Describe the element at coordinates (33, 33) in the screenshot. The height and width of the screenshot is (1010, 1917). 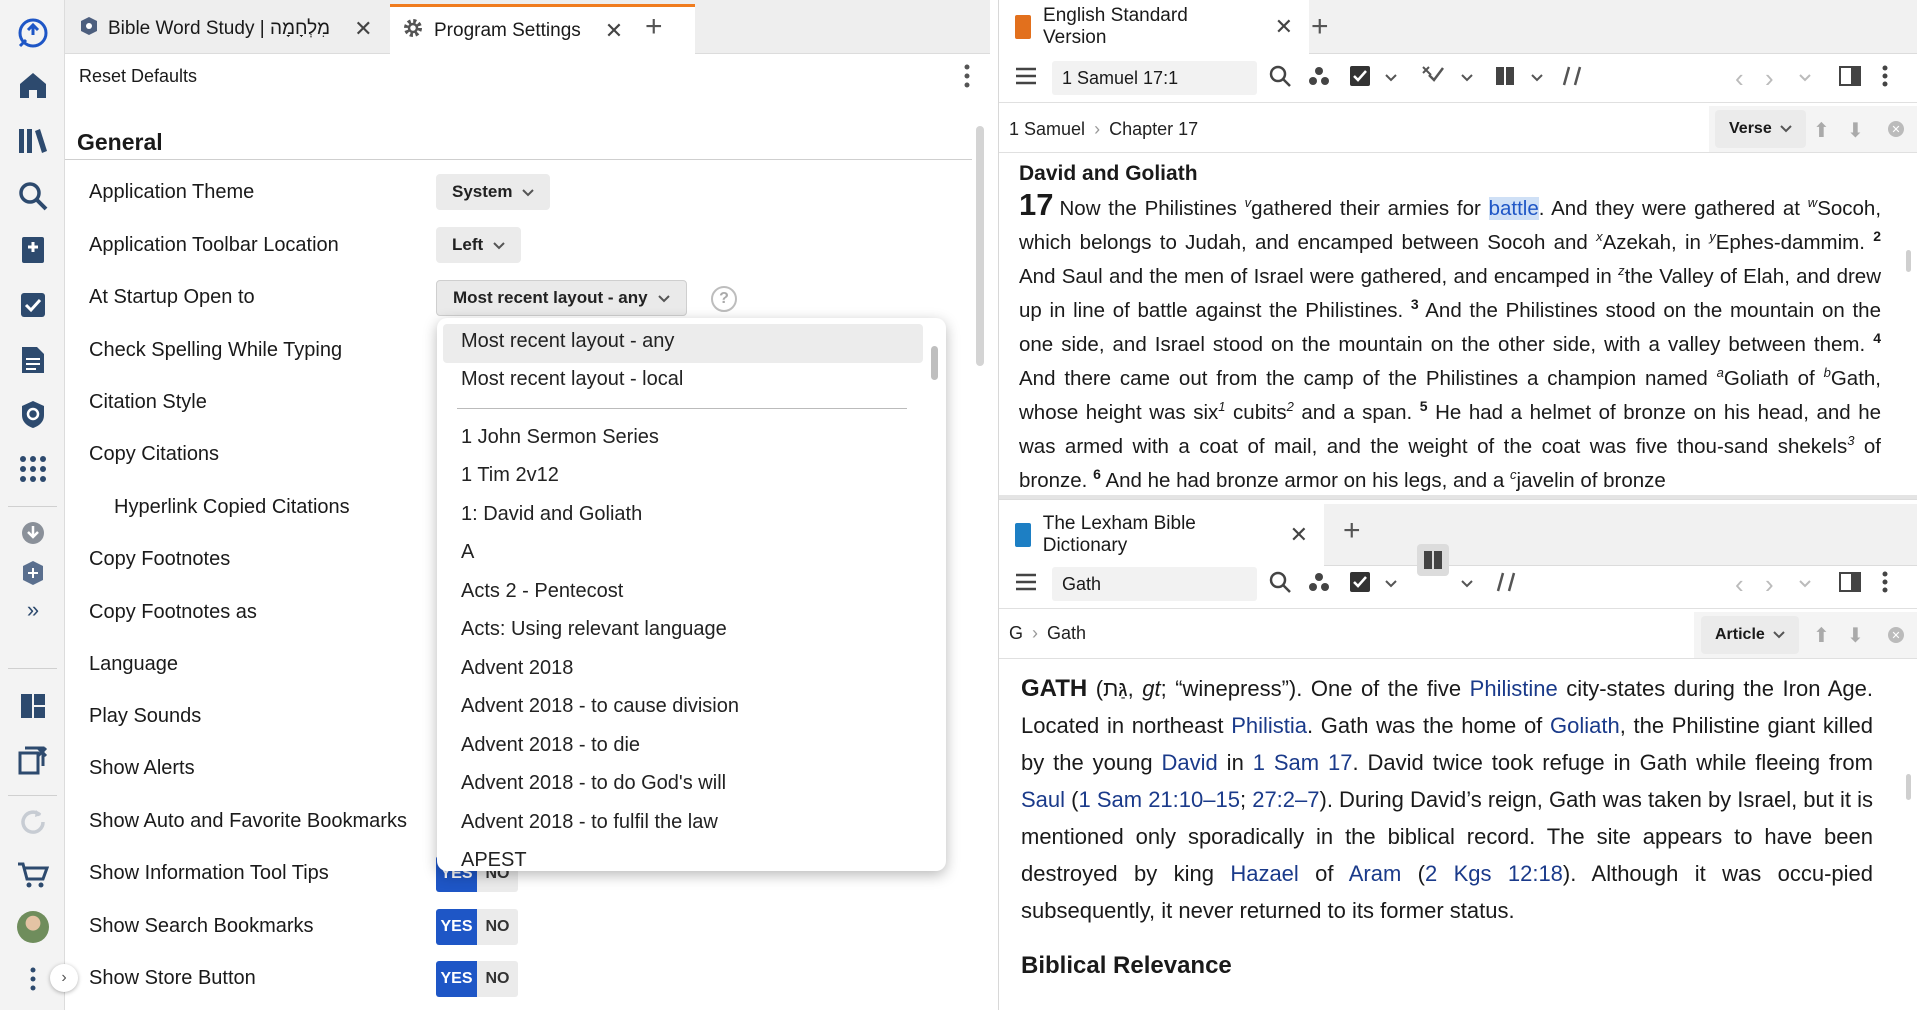
I see `logos-app-icon` at that location.